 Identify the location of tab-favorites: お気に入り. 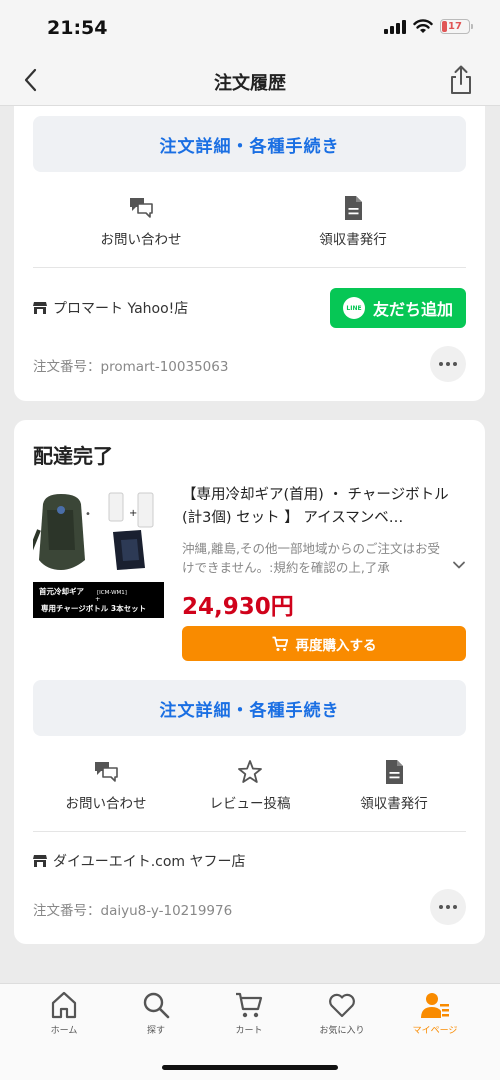
(342, 1013).